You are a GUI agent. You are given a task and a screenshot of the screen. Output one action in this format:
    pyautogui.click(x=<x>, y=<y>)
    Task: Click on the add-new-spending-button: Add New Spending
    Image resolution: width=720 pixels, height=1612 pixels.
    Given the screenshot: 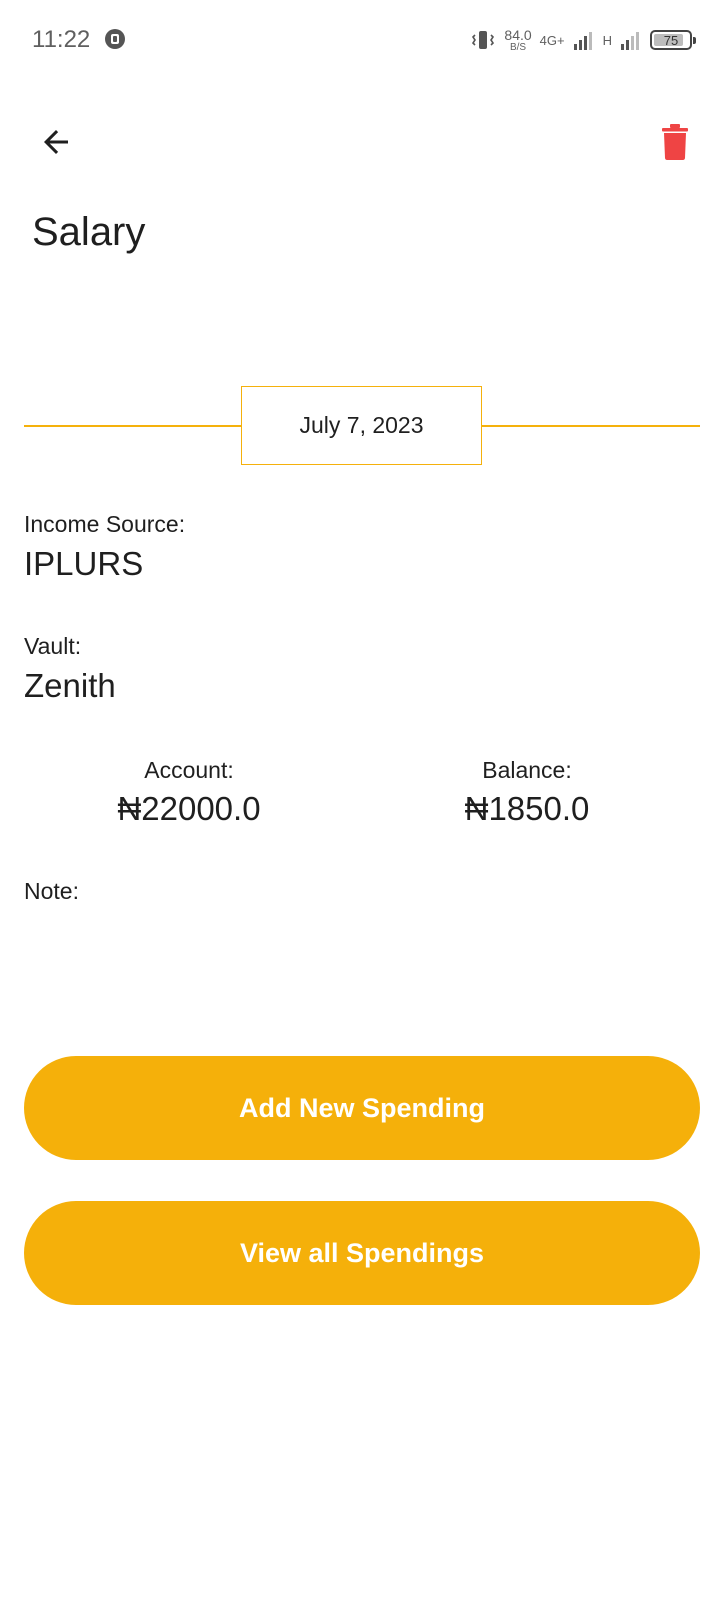 What is the action you would take?
    pyautogui.click(x=362, y=1108)
    